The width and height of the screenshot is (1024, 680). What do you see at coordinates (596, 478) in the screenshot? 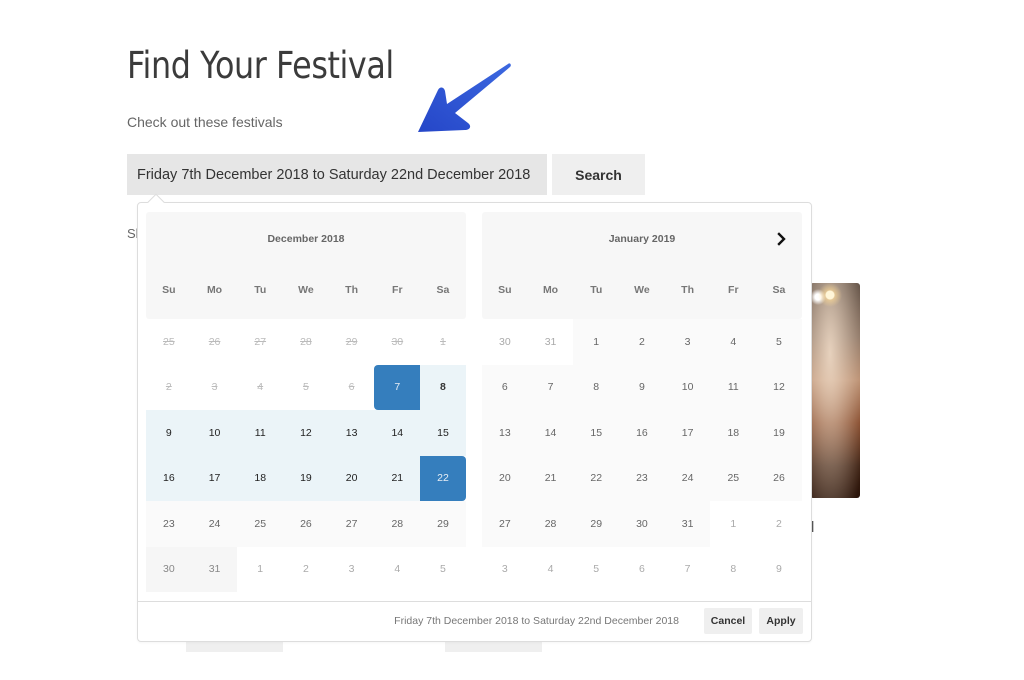
I see `calendar-day: 22` at bounding box center [596, 478].